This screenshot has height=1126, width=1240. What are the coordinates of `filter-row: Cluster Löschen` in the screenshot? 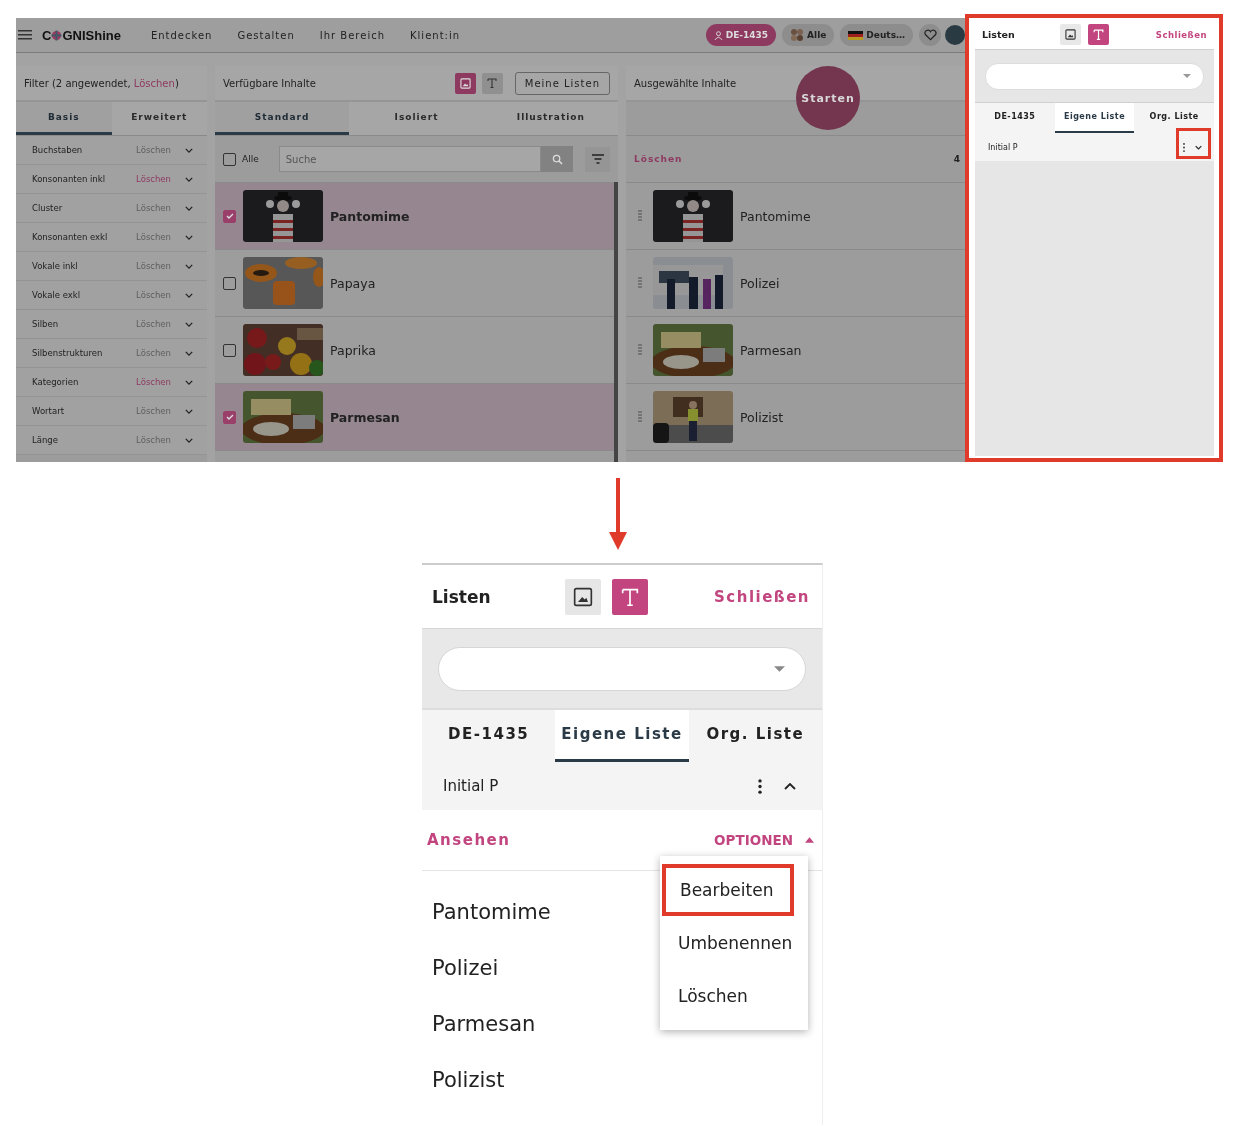 It's located at (111, 208).